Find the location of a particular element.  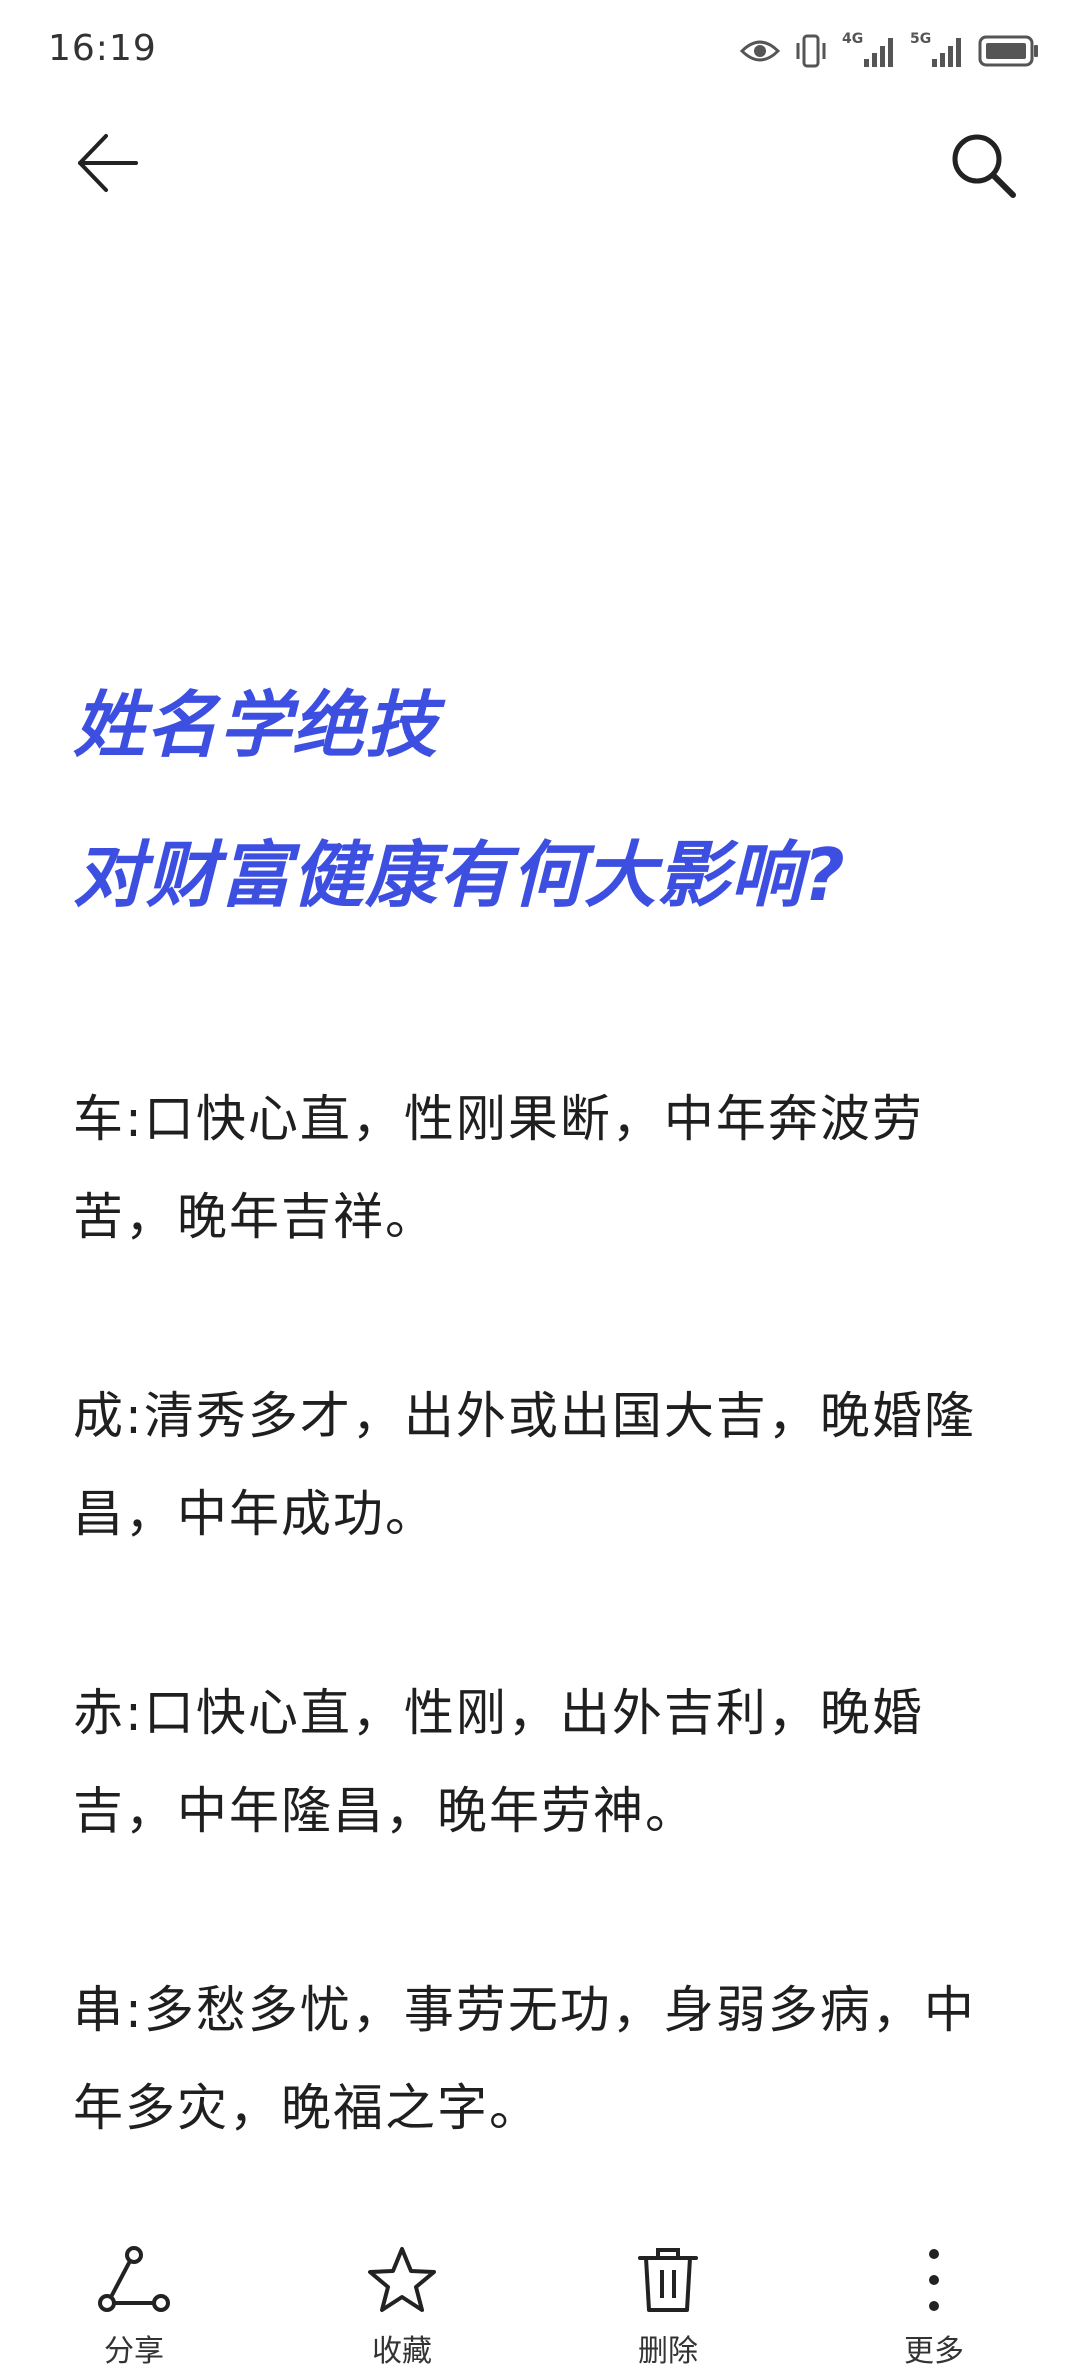

eye-icon is located at coordinates (760, 51).